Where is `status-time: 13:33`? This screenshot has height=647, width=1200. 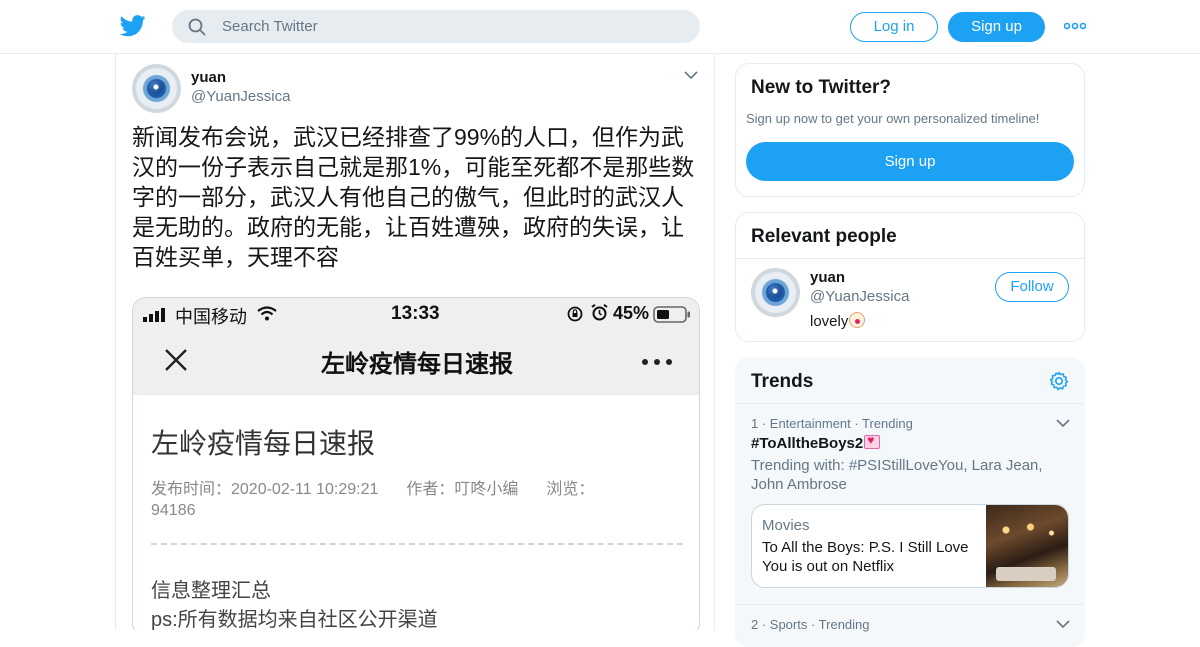 status-time: 13:33 is located at coordinates (415, 313).